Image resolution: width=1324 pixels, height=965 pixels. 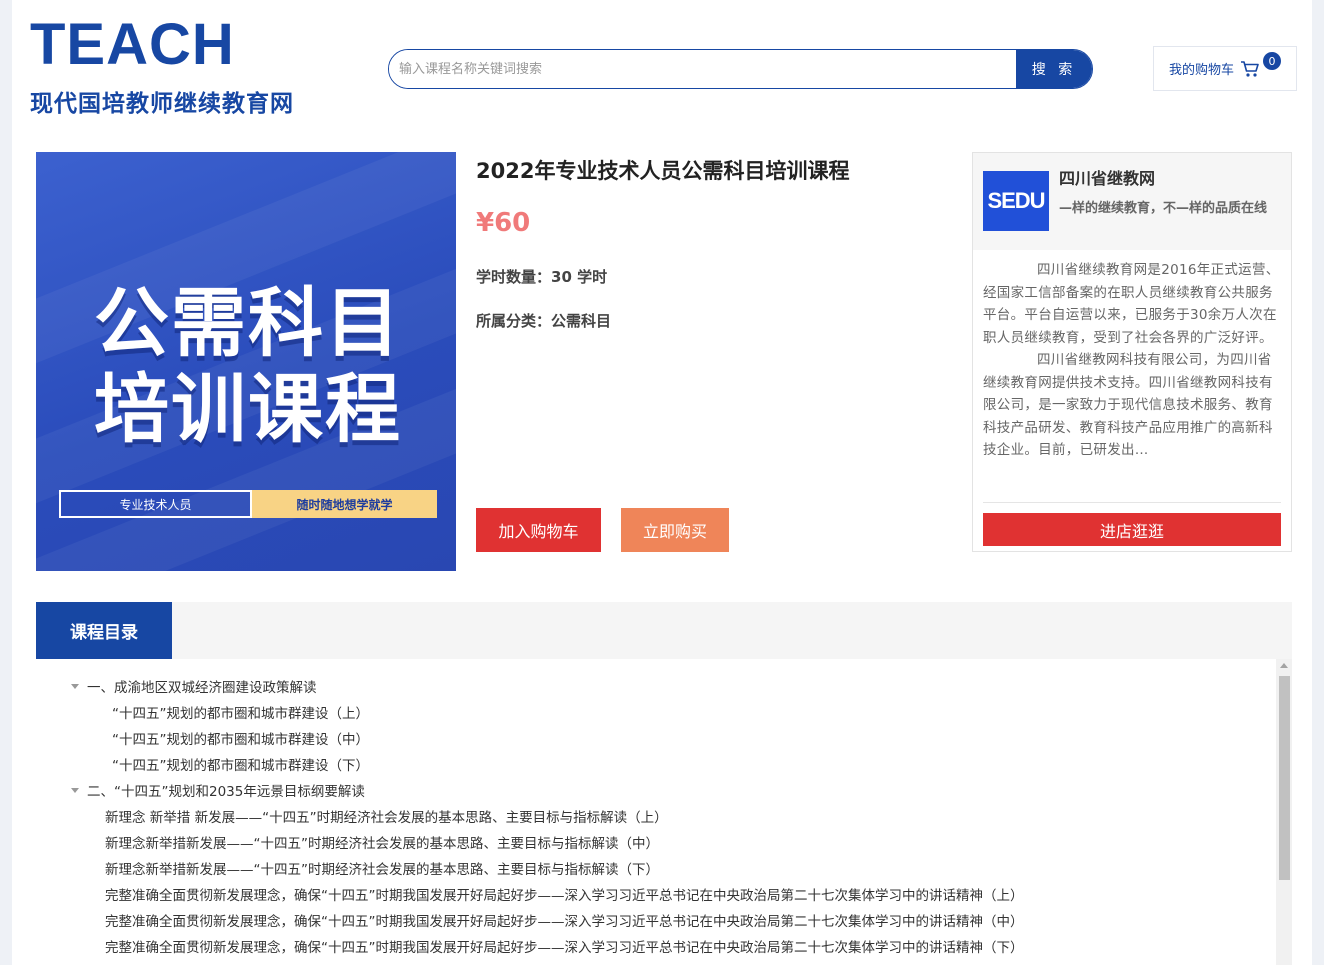 I want to click on hours-value: 30 学时, so click(x=579, y=277).